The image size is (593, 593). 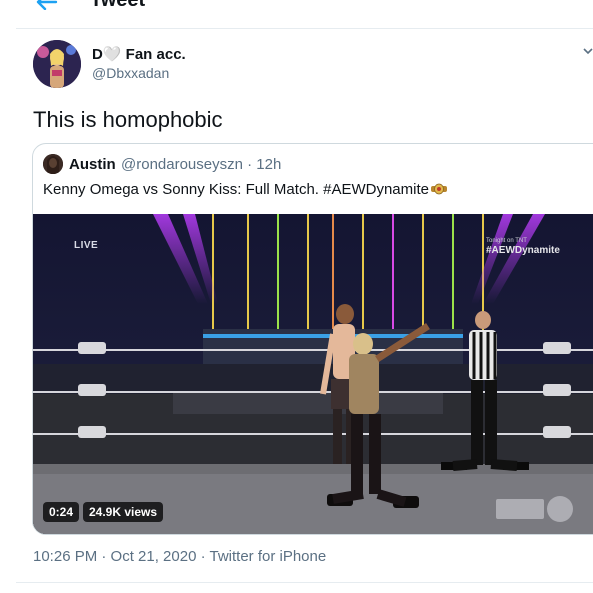 I want to click on video-views: 24.9K views, so click(x=123, y=512).